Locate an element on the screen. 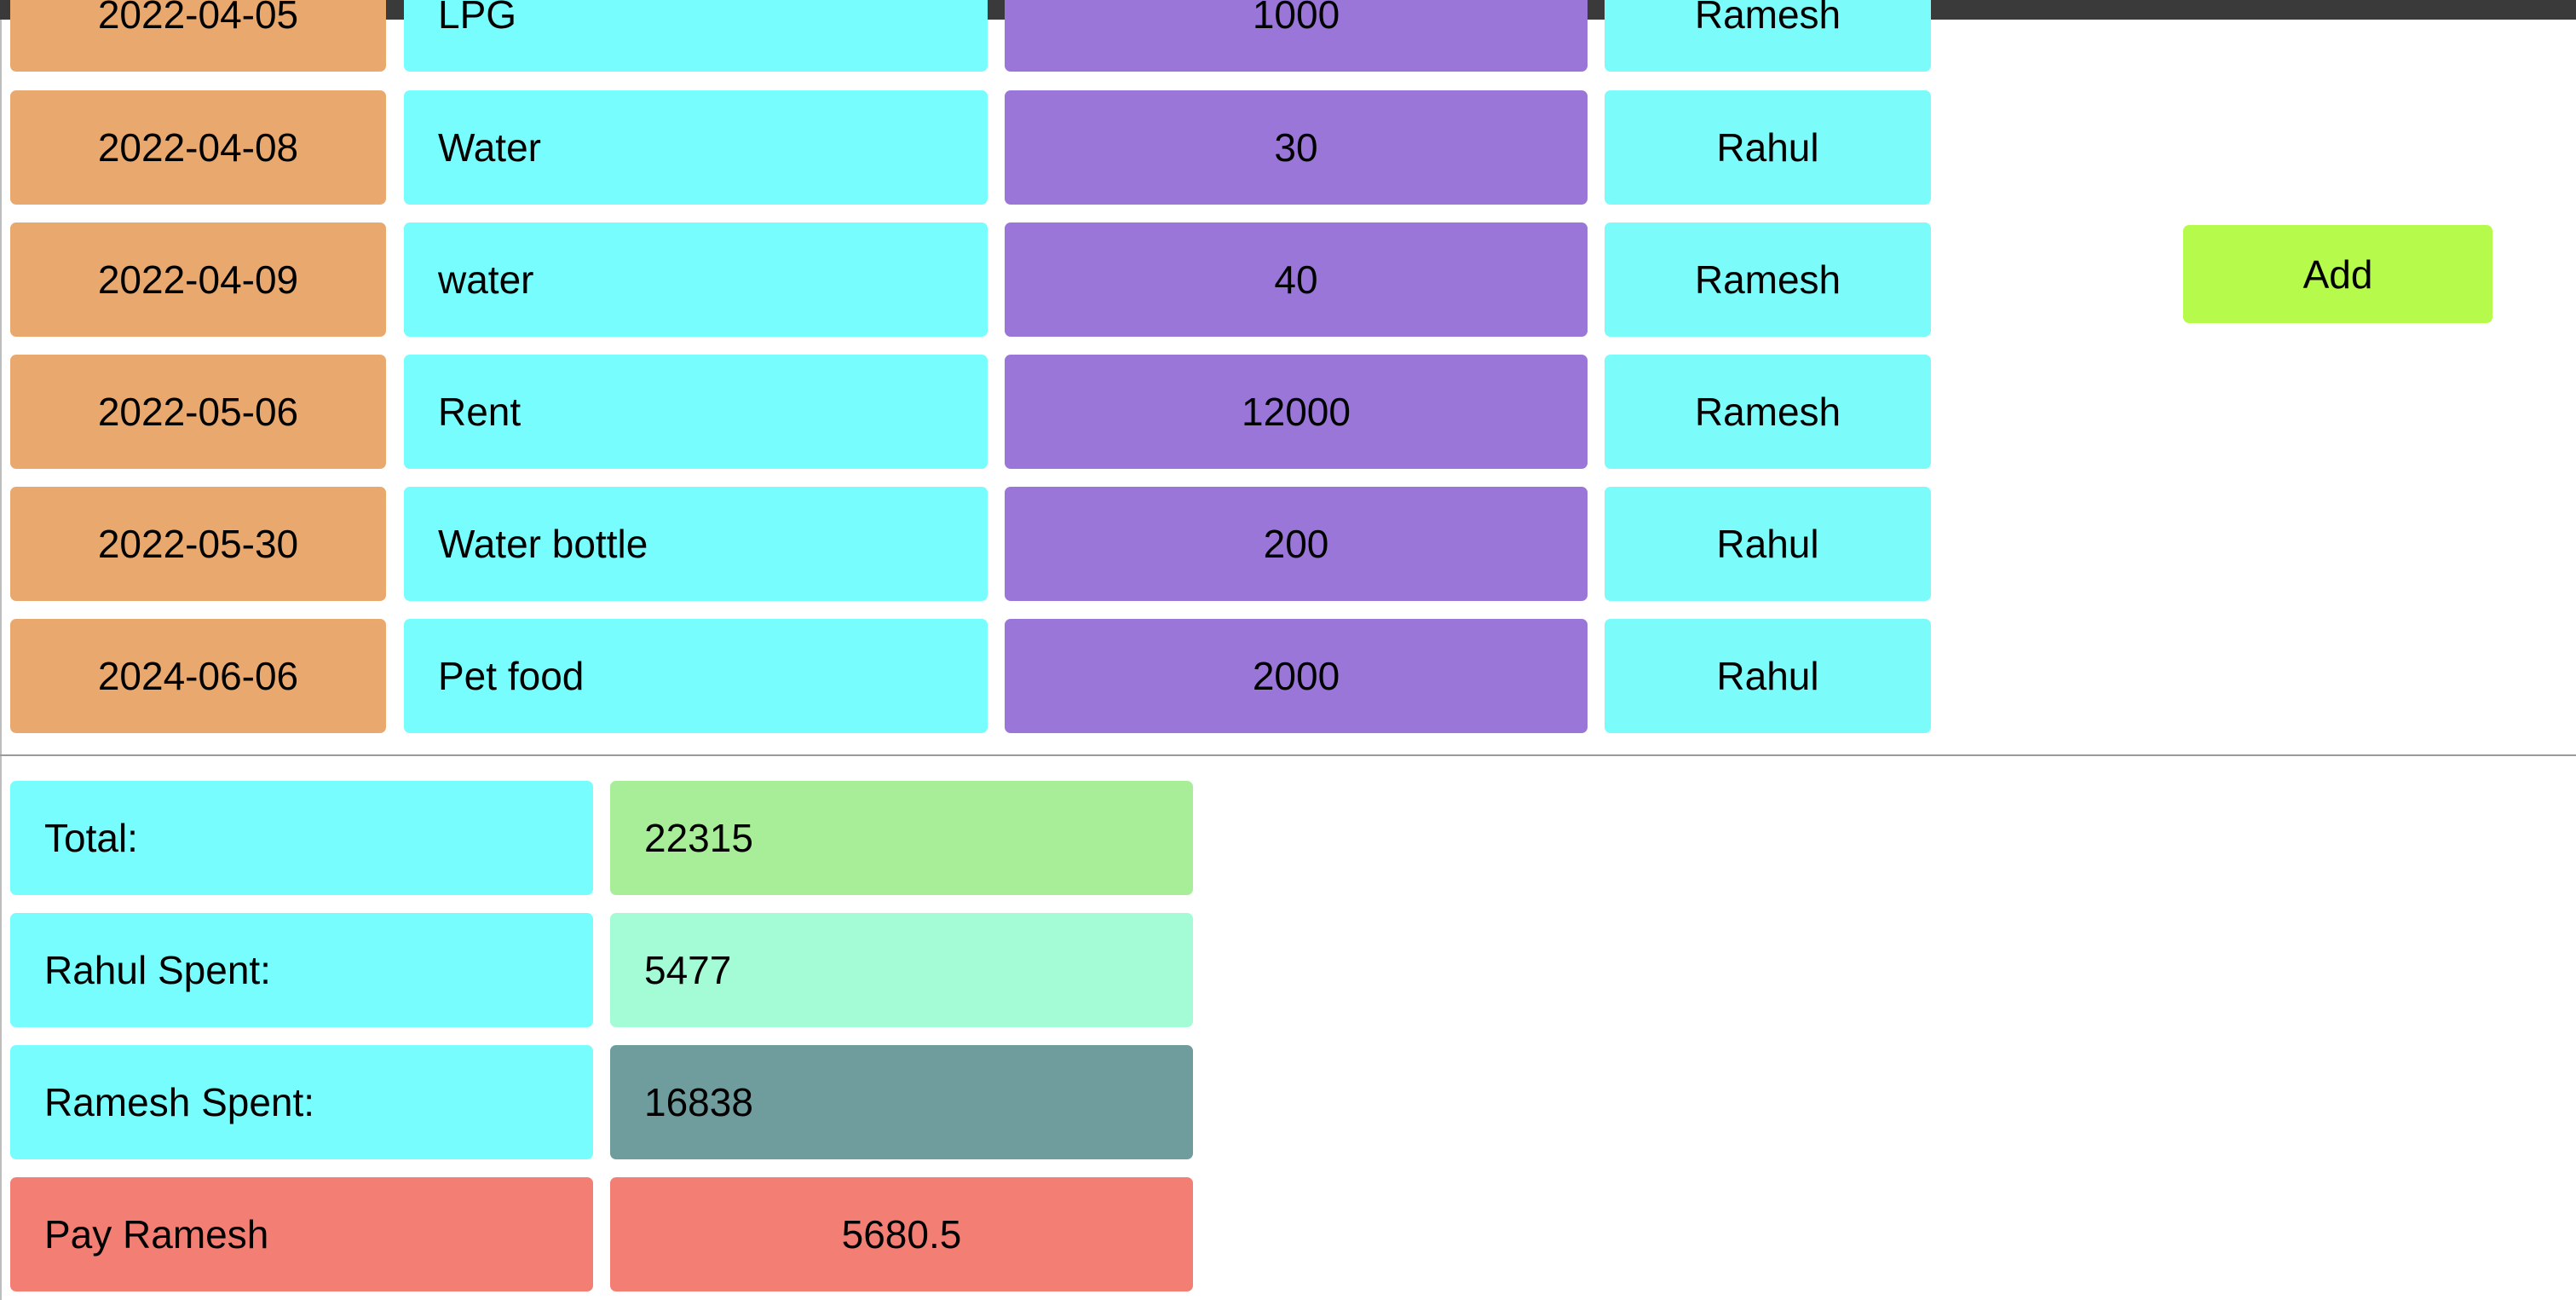  add-button: Add is located at coordinates (2337, 274).